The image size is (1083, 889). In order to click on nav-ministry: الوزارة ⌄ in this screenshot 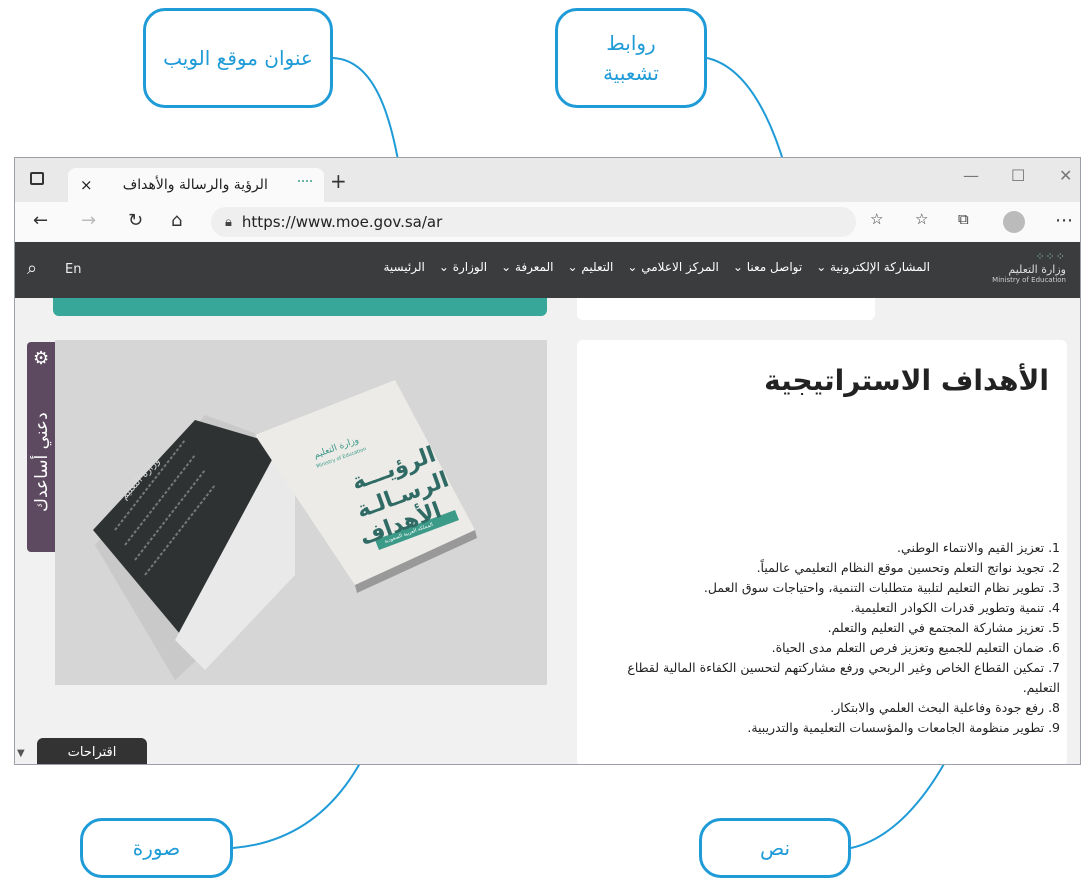, I will do `click(463, 267)`.